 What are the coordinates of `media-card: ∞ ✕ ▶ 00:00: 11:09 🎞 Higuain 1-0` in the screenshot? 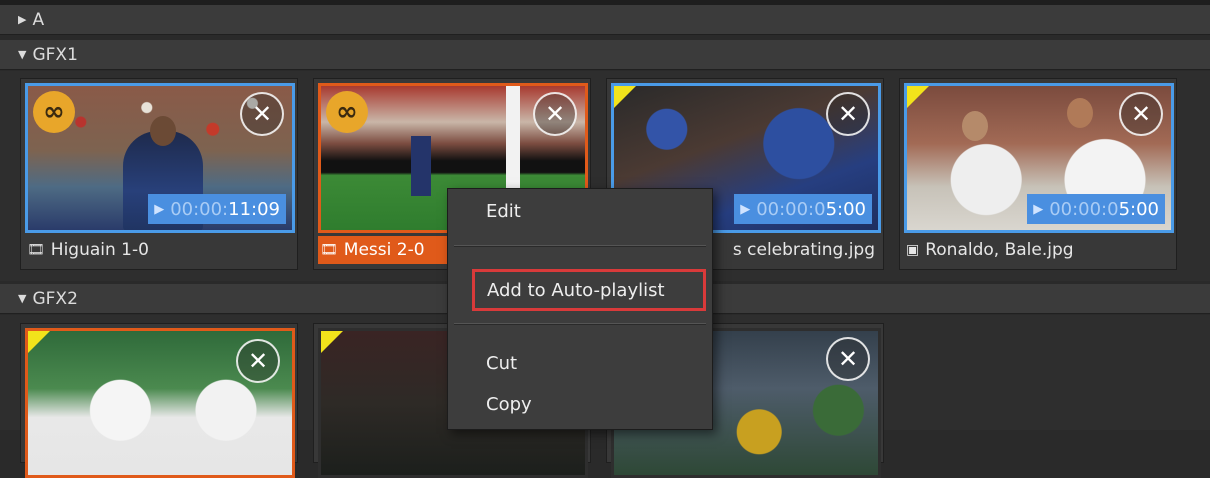 It's located at (159, 174).